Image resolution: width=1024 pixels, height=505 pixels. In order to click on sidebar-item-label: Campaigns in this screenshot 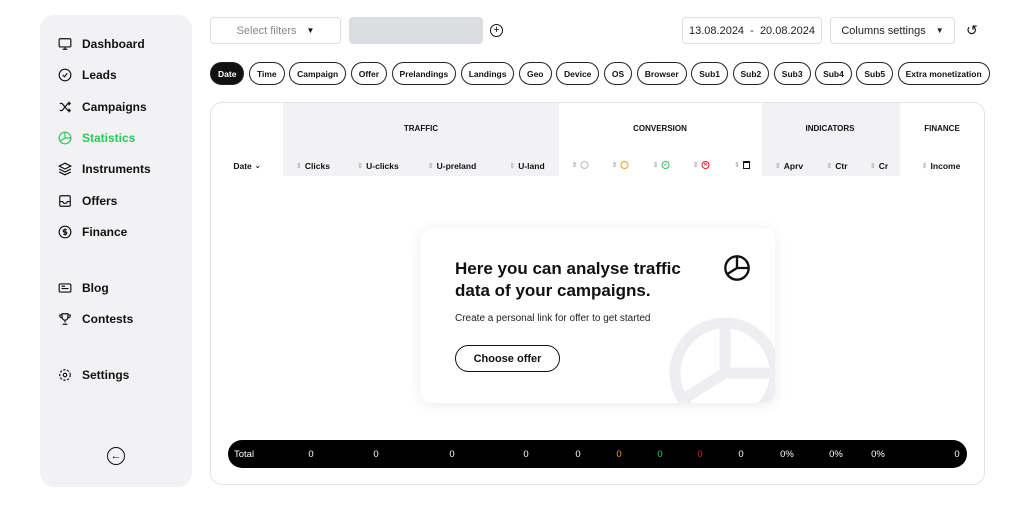, I will do `click(114, 107)`.